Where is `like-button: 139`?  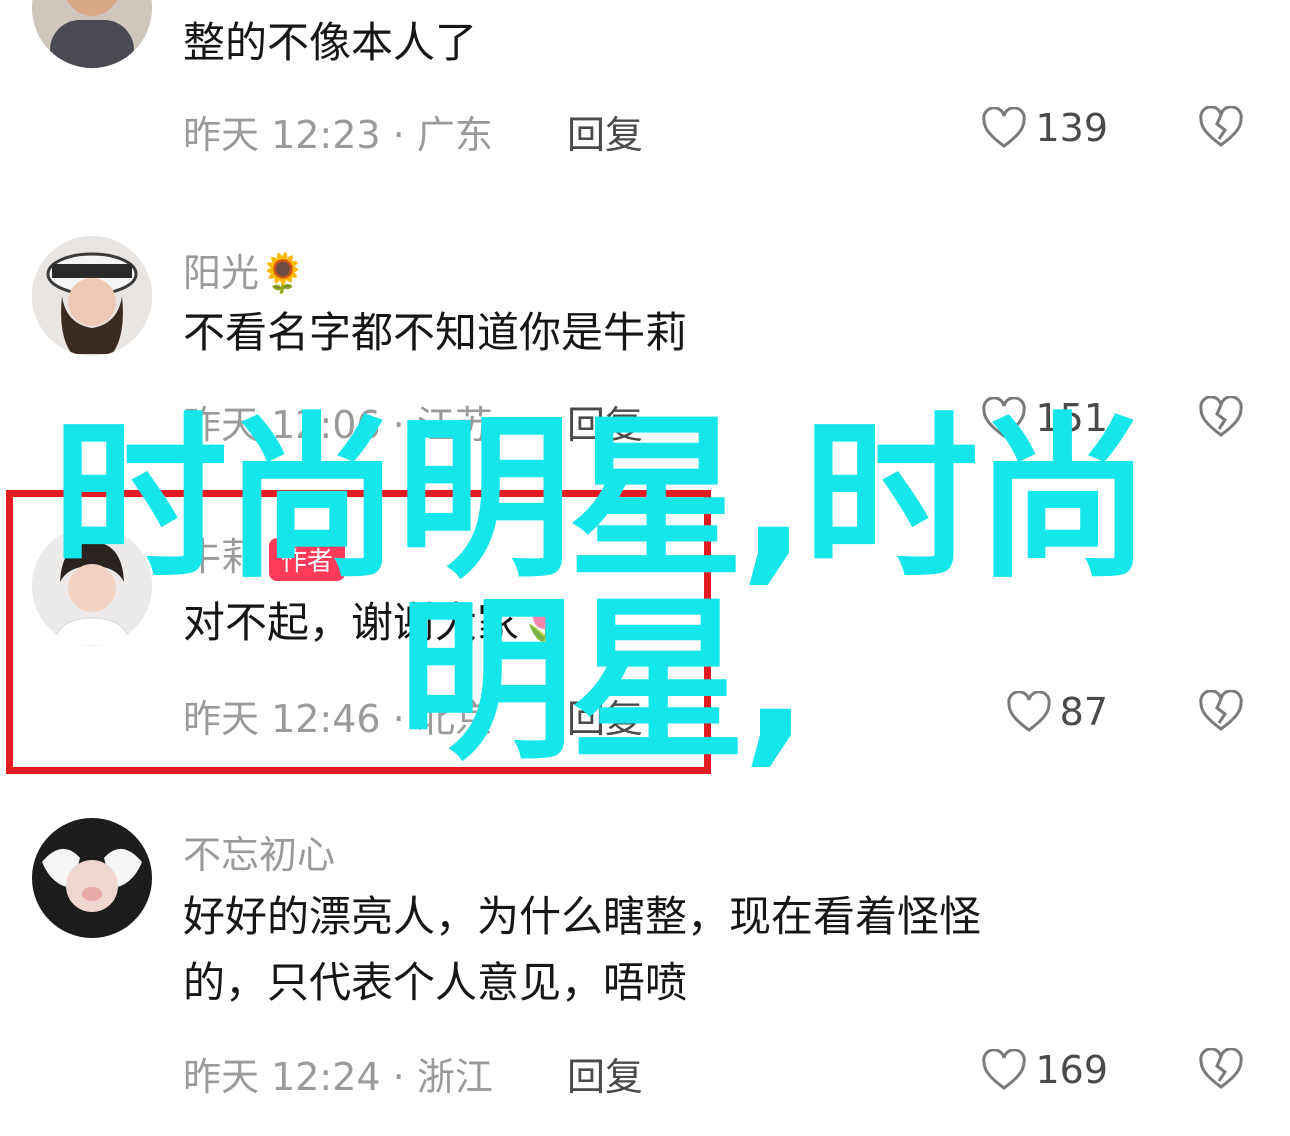 like-button: 139 is located at coordinates (1044, 128).